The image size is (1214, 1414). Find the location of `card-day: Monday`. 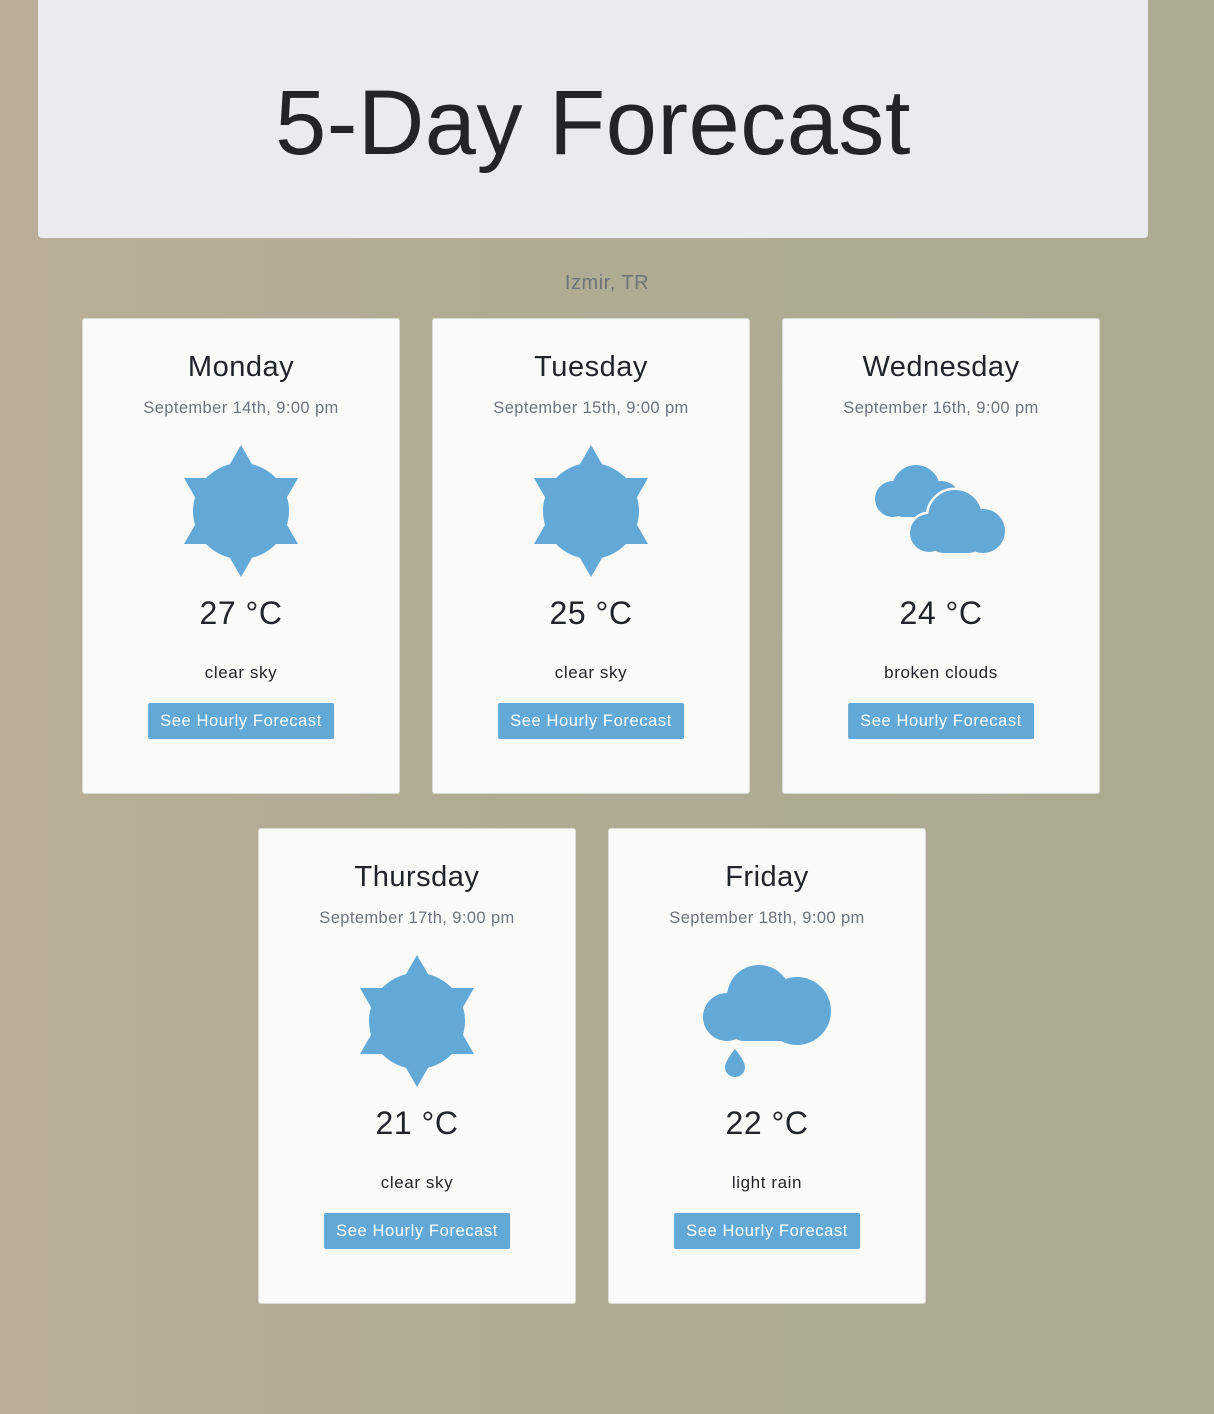

card-day: Monday is located at coordinates (241, 367).